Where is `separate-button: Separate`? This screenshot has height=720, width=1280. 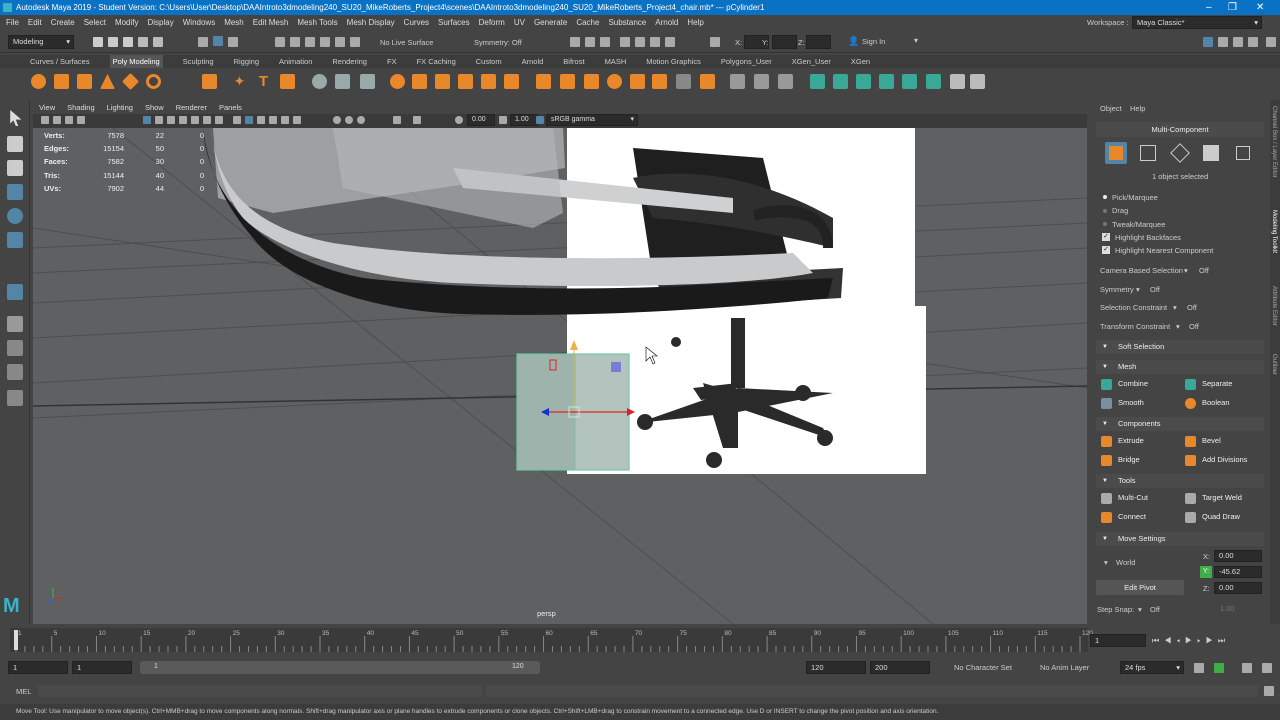
separate-button: Separate is located at coordinates (1222, 384).